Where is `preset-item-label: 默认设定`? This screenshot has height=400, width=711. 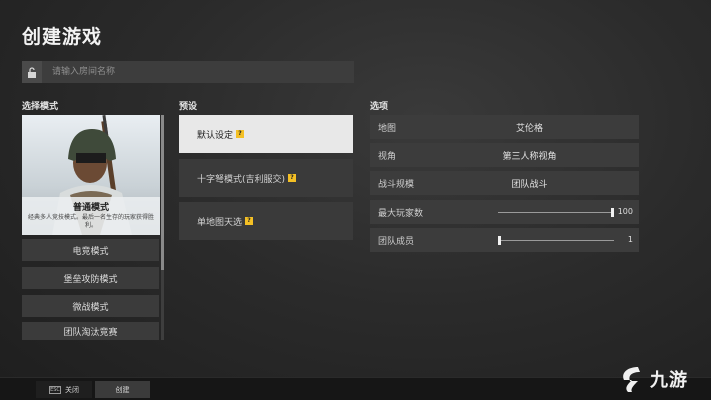
preset-item-label: 默认设定 is located at coordinates (215, 135).